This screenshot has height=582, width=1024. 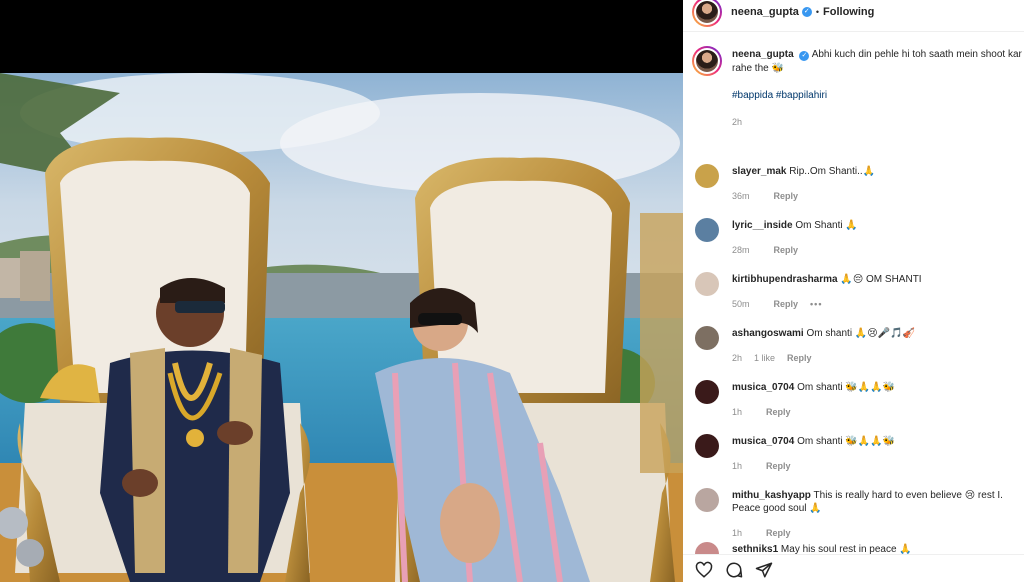 What do you see at coordinates (763, 54) in the screenshot?
I see `caption-username: neena_gupta` at bounding box center [763, 54].